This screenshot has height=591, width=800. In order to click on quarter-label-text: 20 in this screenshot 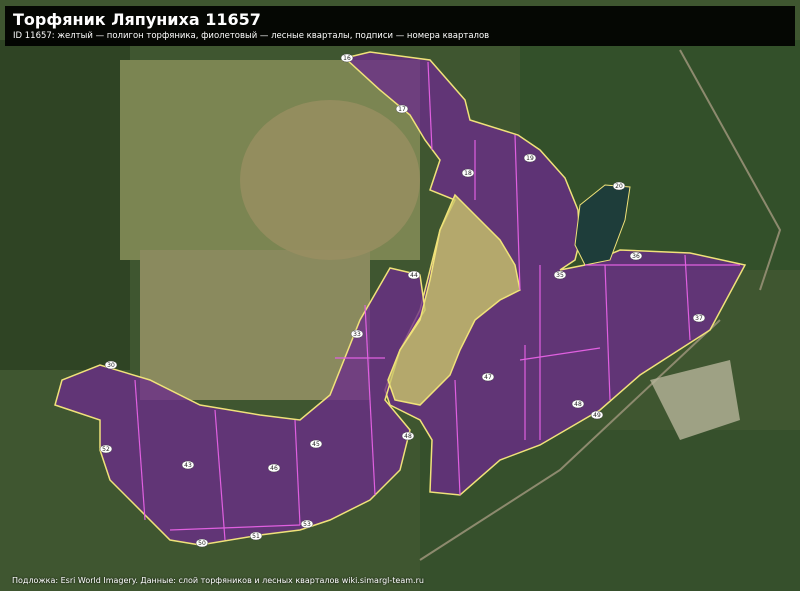, I will do `click(619, 186)`.